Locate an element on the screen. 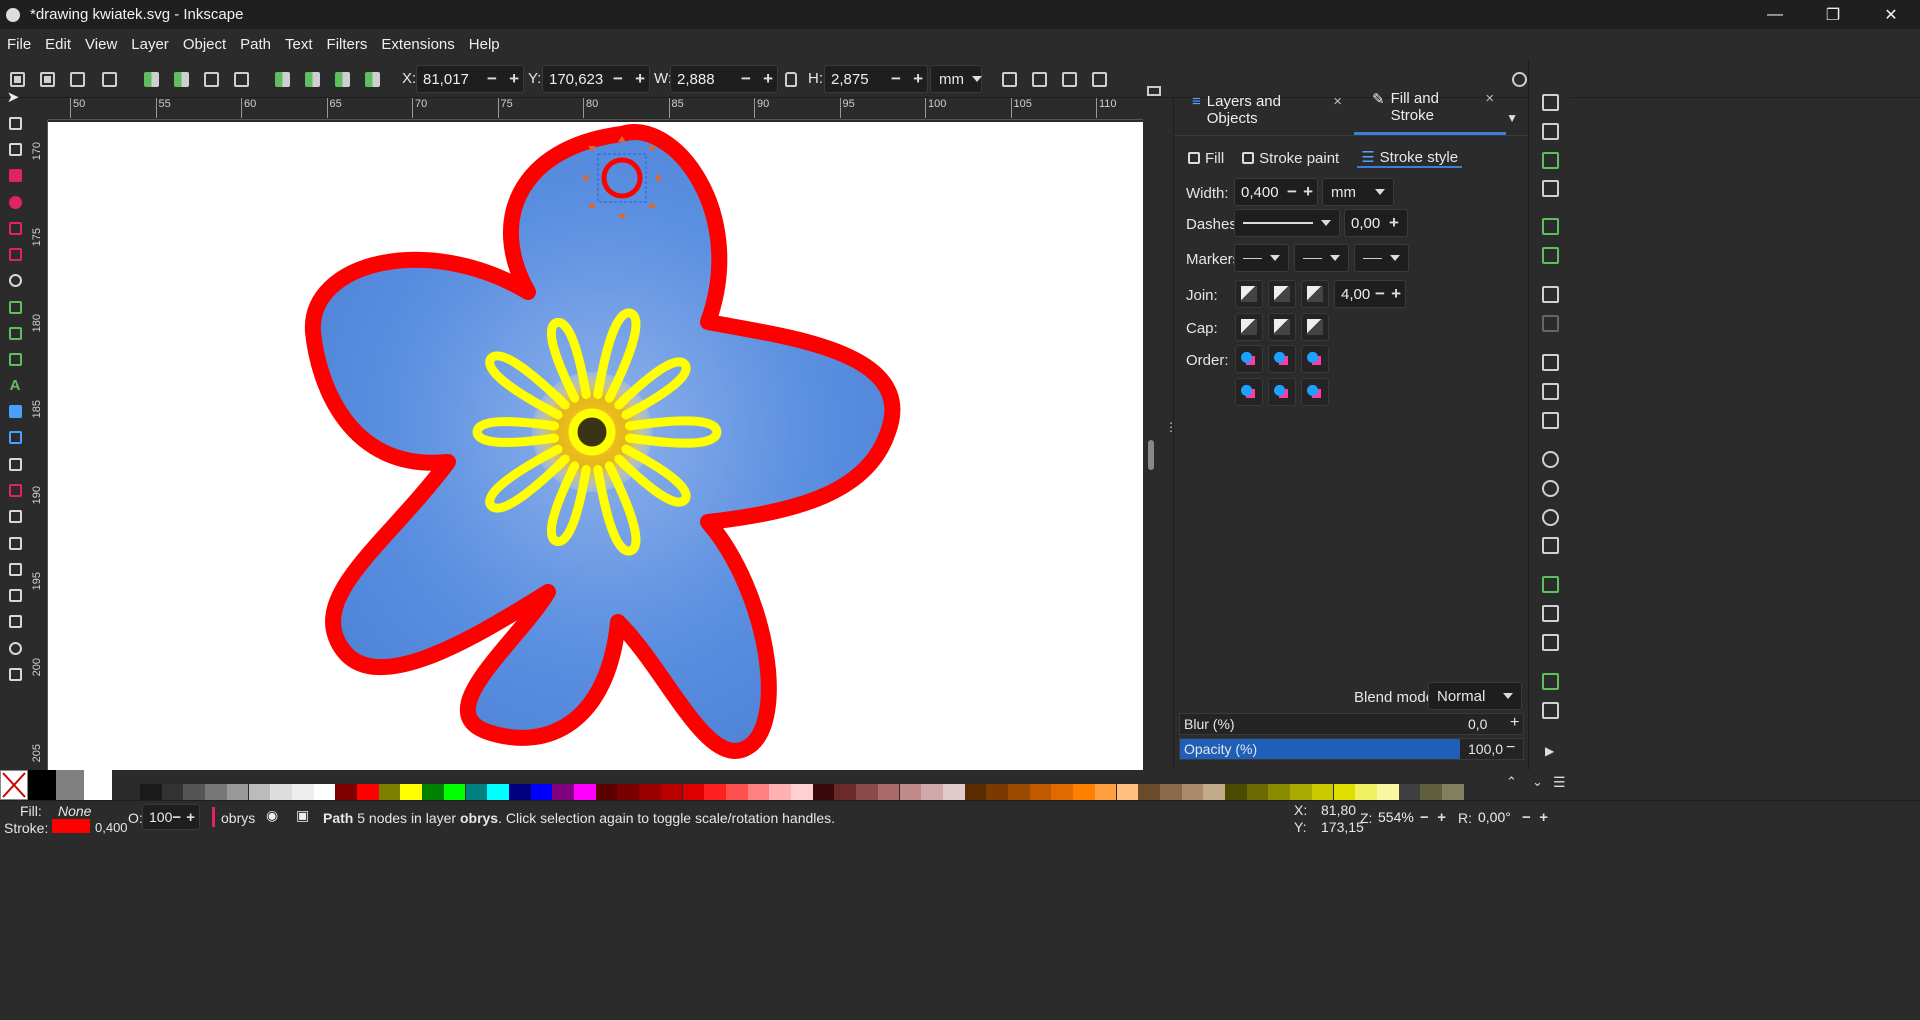 The image size is (1920, 1020). raise-to-top-icon is located at coordinates (282, 79).